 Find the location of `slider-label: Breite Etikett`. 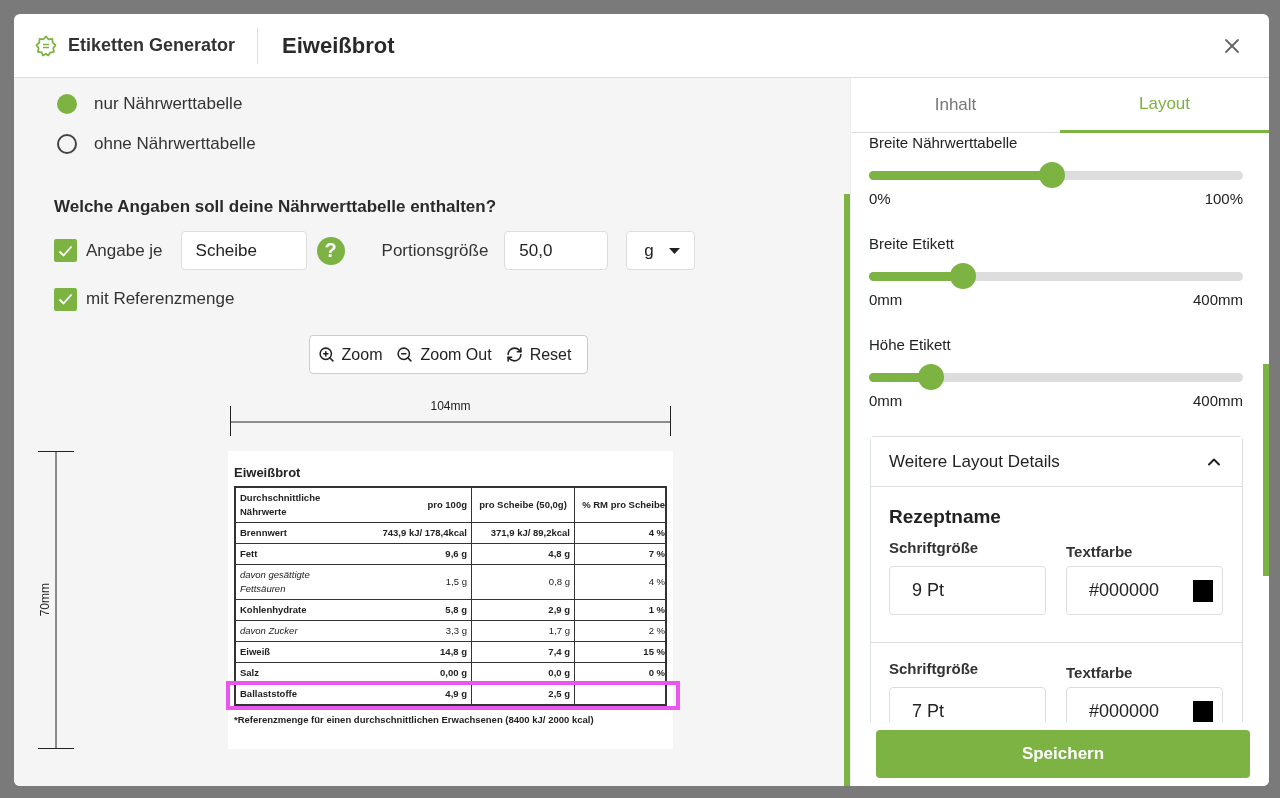

slider-label: Breite Etikett is located at coordinates (912, 244).